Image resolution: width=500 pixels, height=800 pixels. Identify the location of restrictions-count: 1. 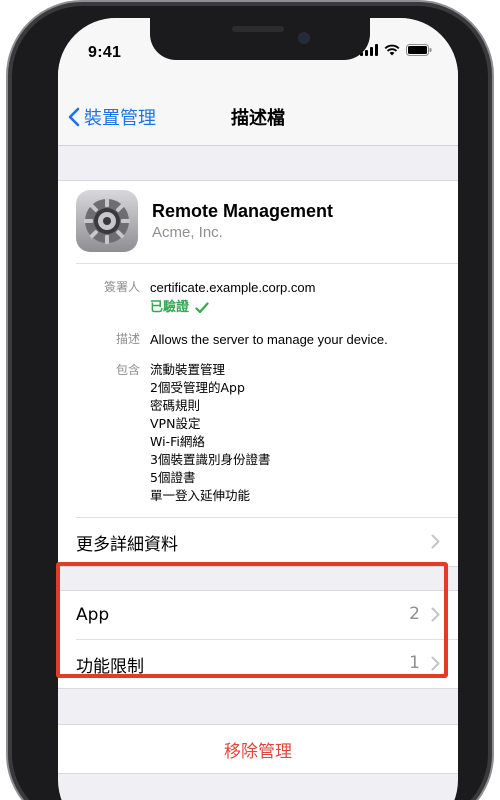
(414, 663).